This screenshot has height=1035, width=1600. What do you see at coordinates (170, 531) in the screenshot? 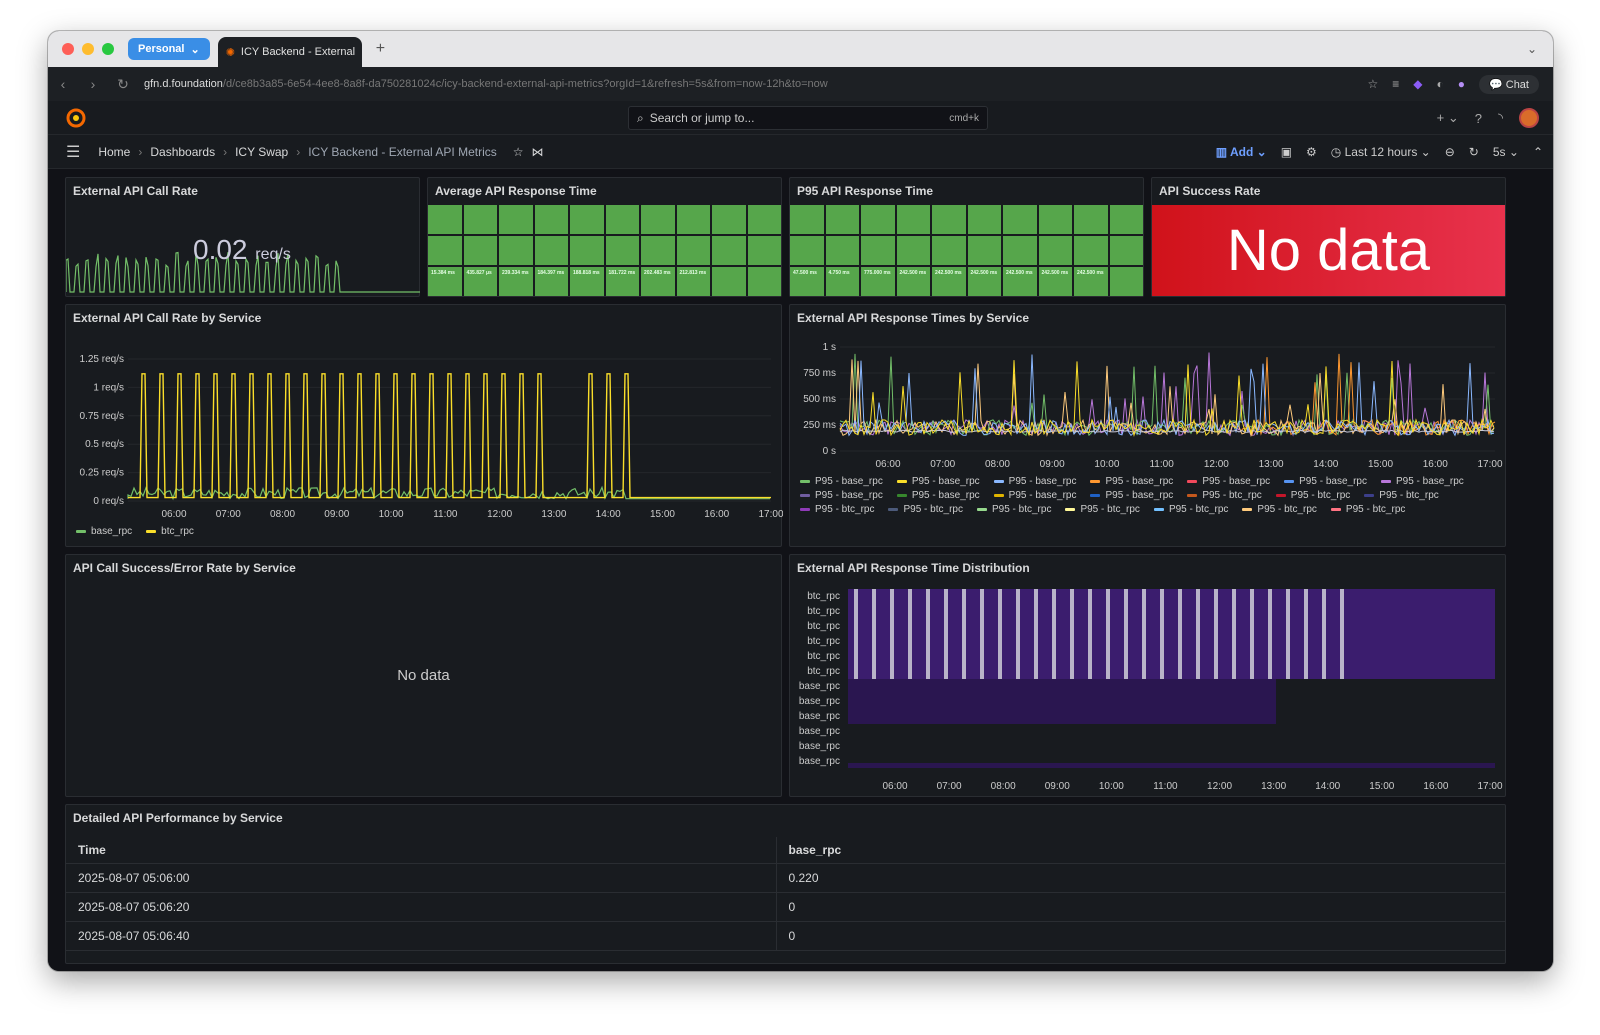
I see `legend-item: btc_rpc` at bounding box center [170, 531].